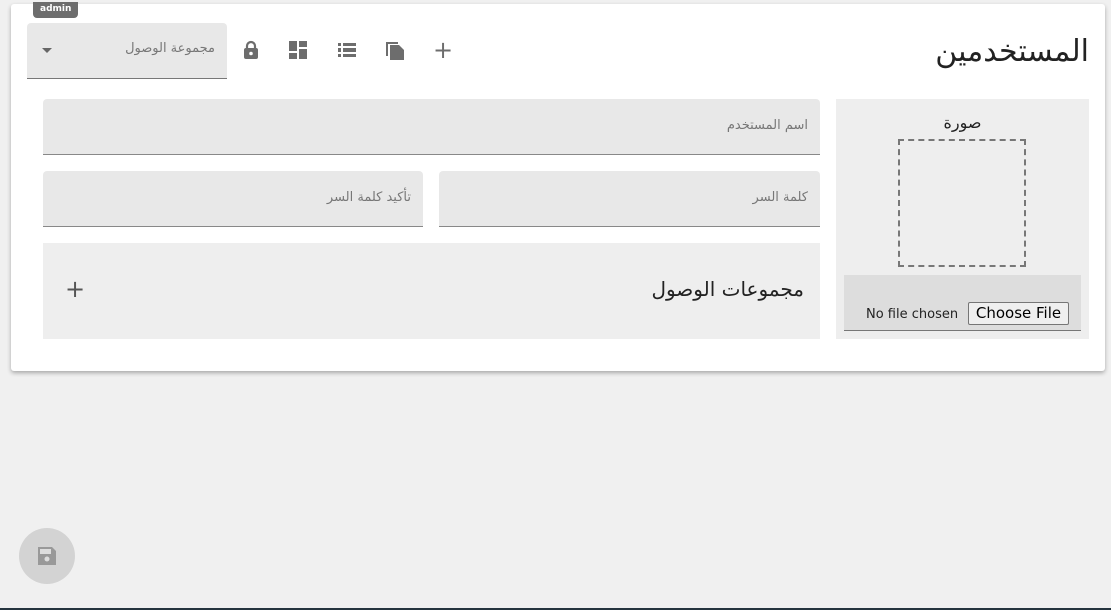 The height and width of the screenshot is (610, 1111). I want to click on access-group-select: مجموعة الوصول, so click(127, 51).